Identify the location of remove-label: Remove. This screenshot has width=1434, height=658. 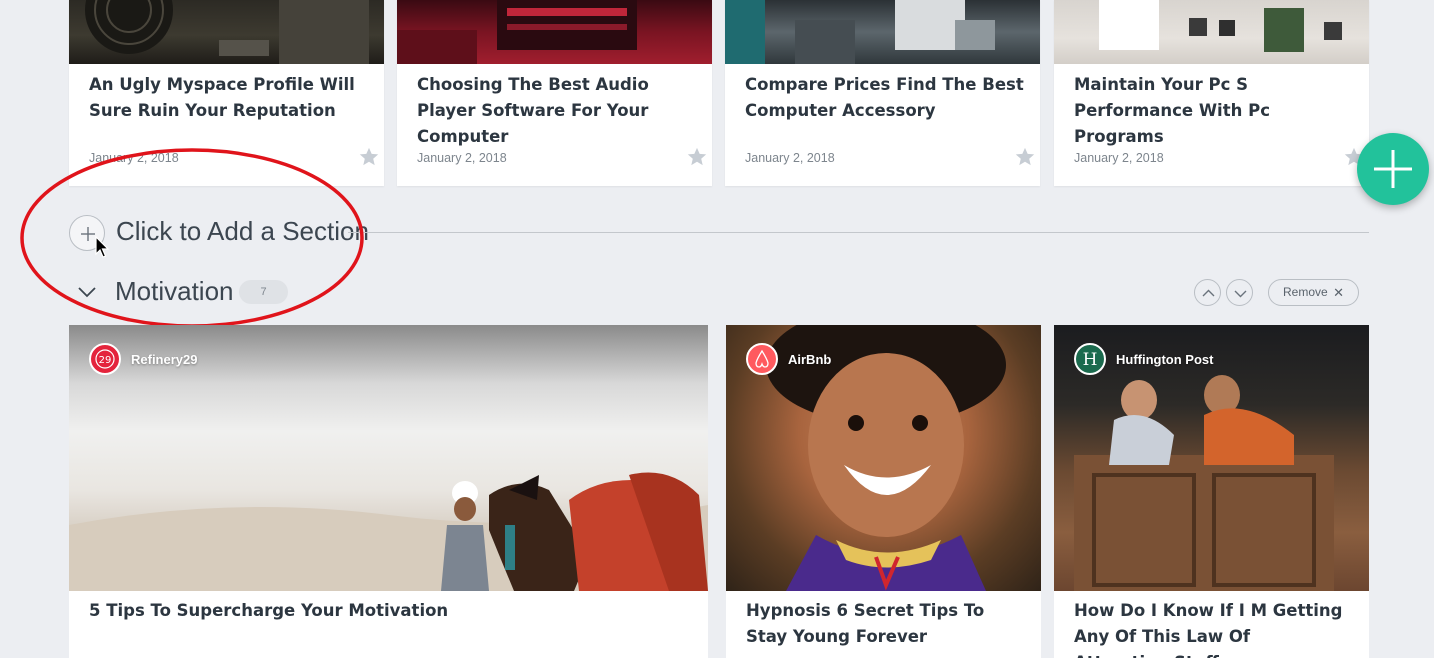
(1305, 292).